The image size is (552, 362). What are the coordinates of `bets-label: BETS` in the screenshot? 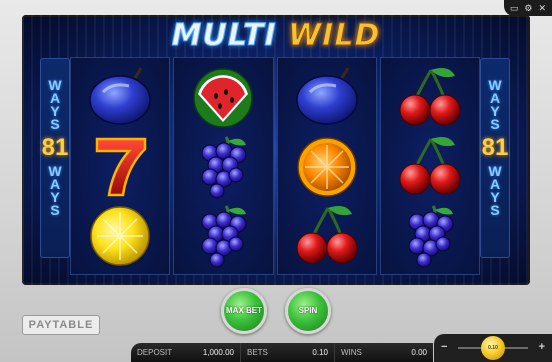 It's located at (257, 352).